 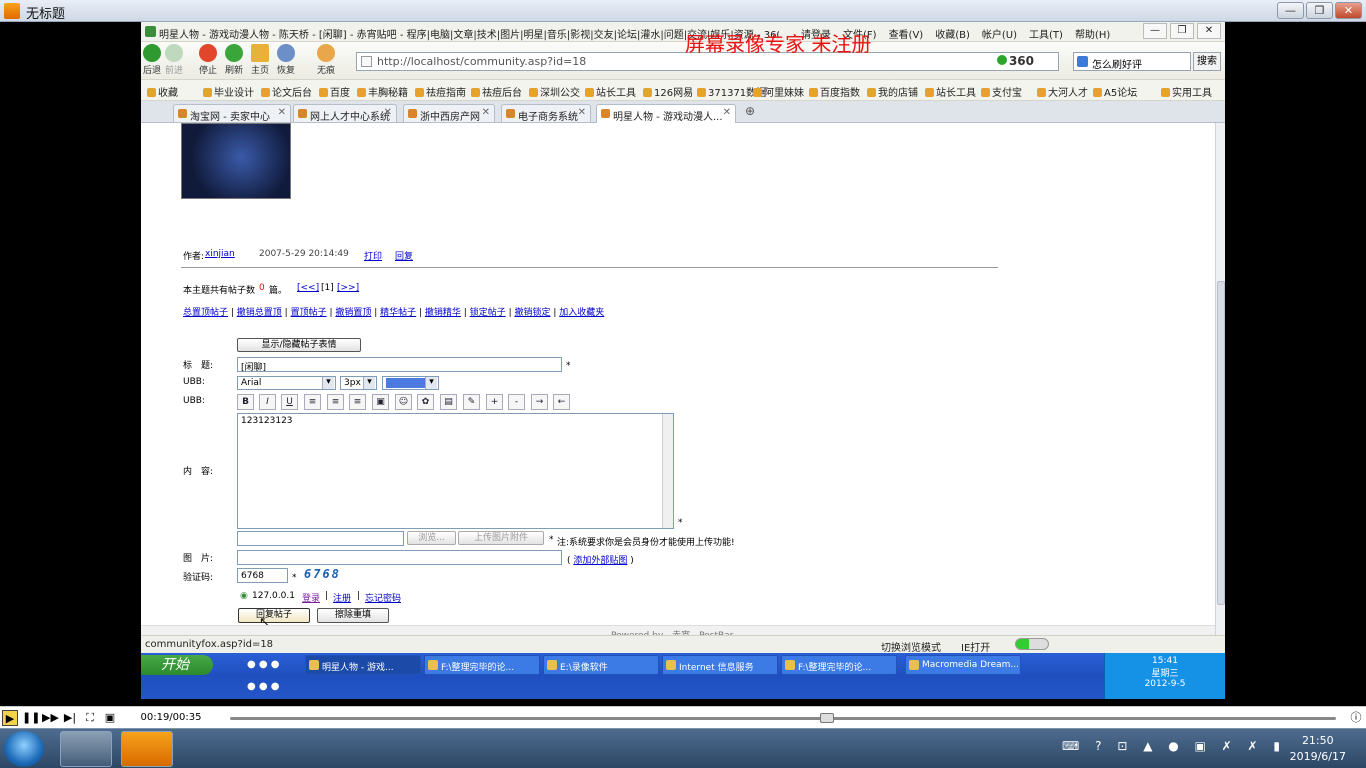 I want to click on fav-item: 祛痘后台, so click(x=496, y=91).